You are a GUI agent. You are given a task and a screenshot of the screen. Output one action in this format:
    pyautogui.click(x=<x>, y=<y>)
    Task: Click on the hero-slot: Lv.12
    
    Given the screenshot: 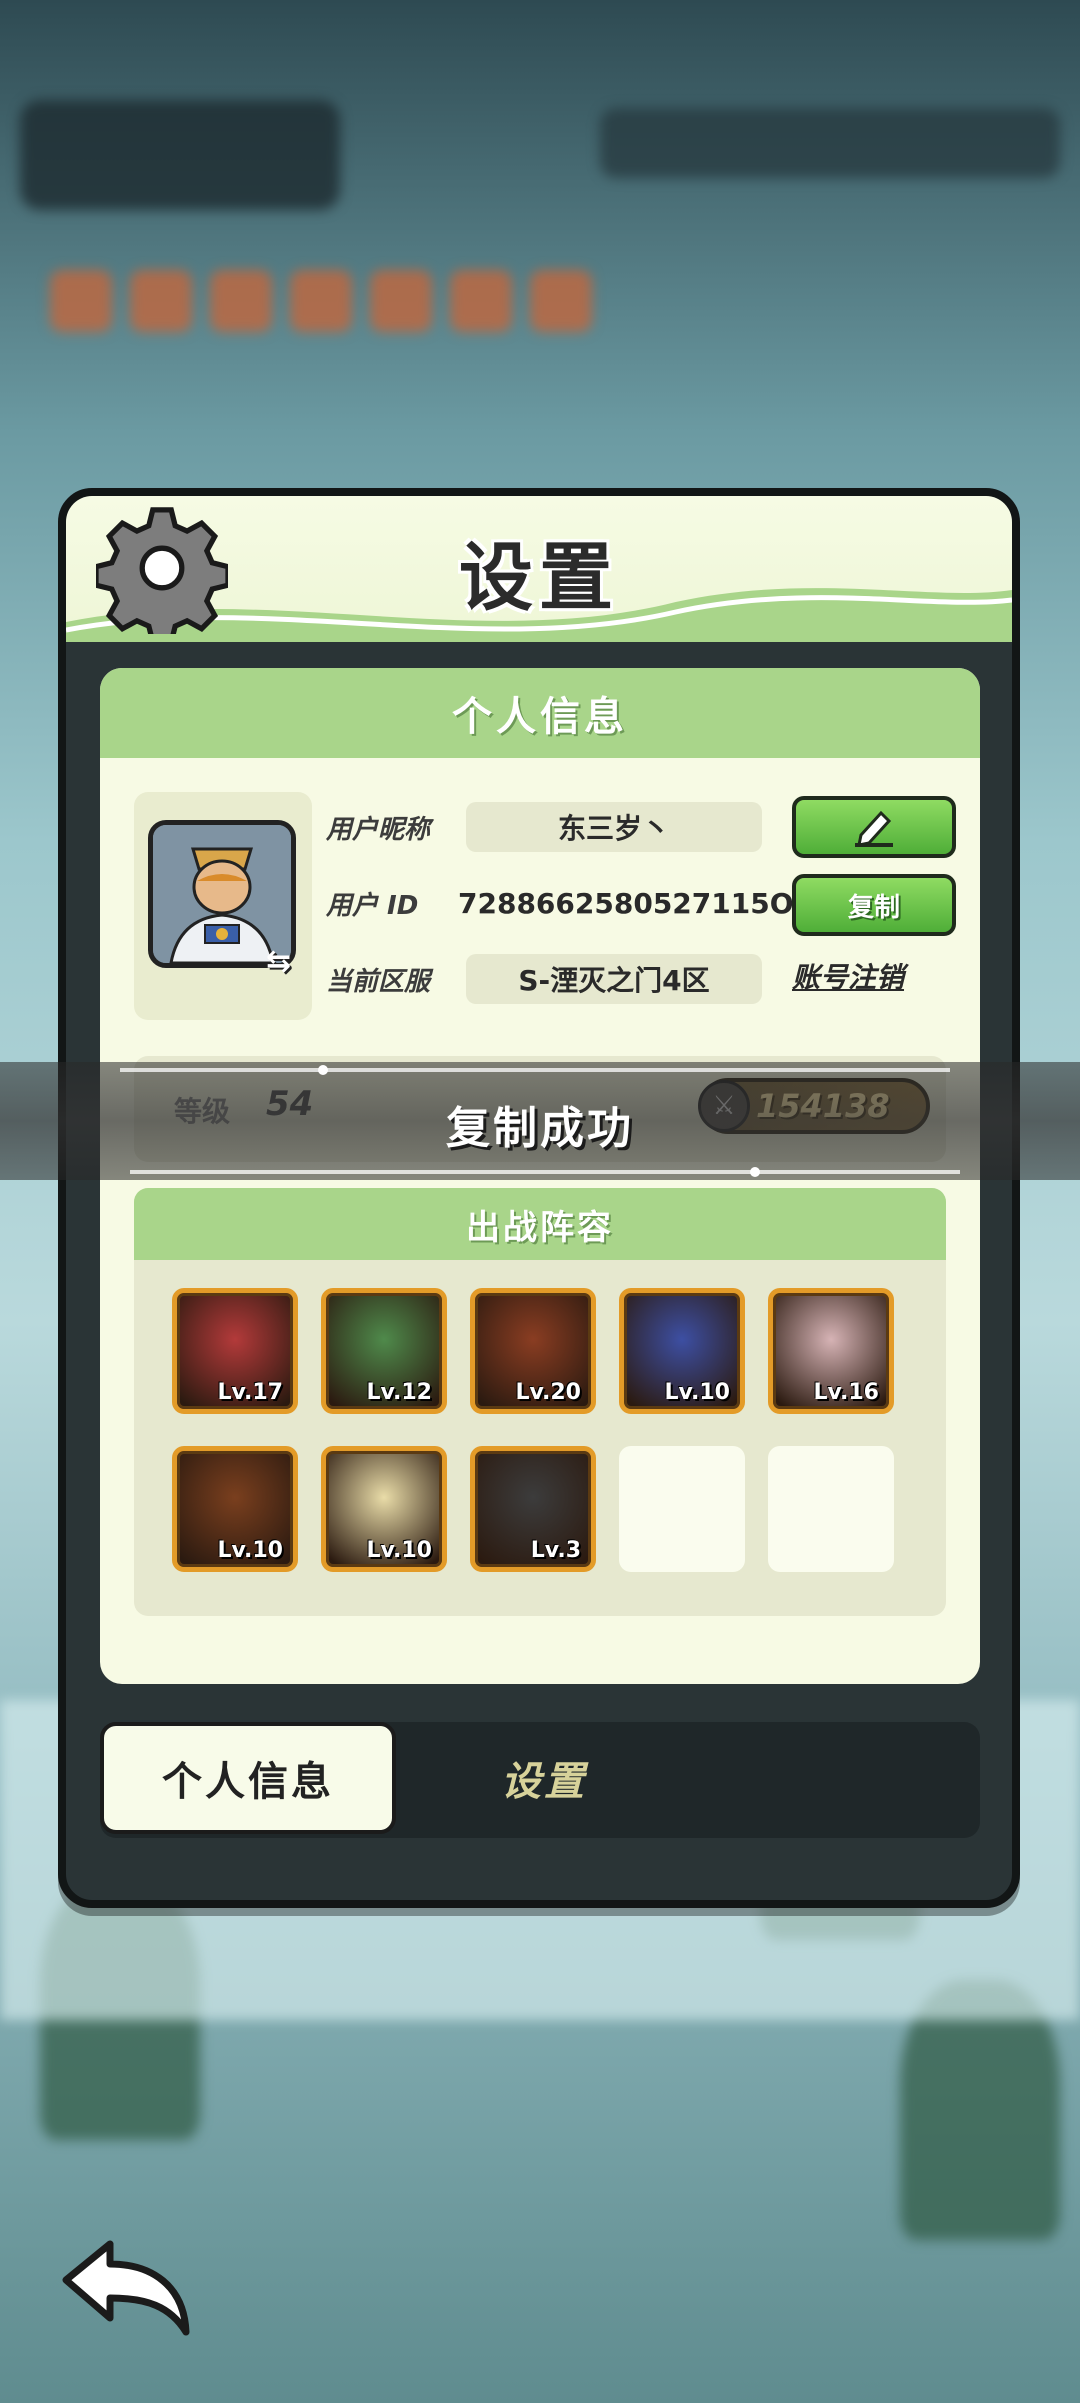 What is the action you would take?
    pyautogui.click(x=384, y=1351)
    